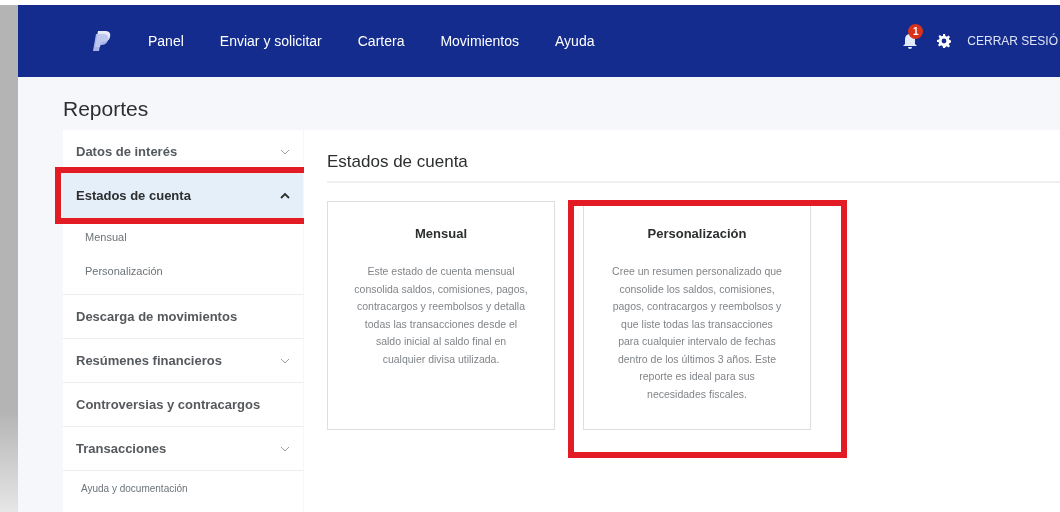  I want to click on nav-link: Movimientos, so click(479, 41).